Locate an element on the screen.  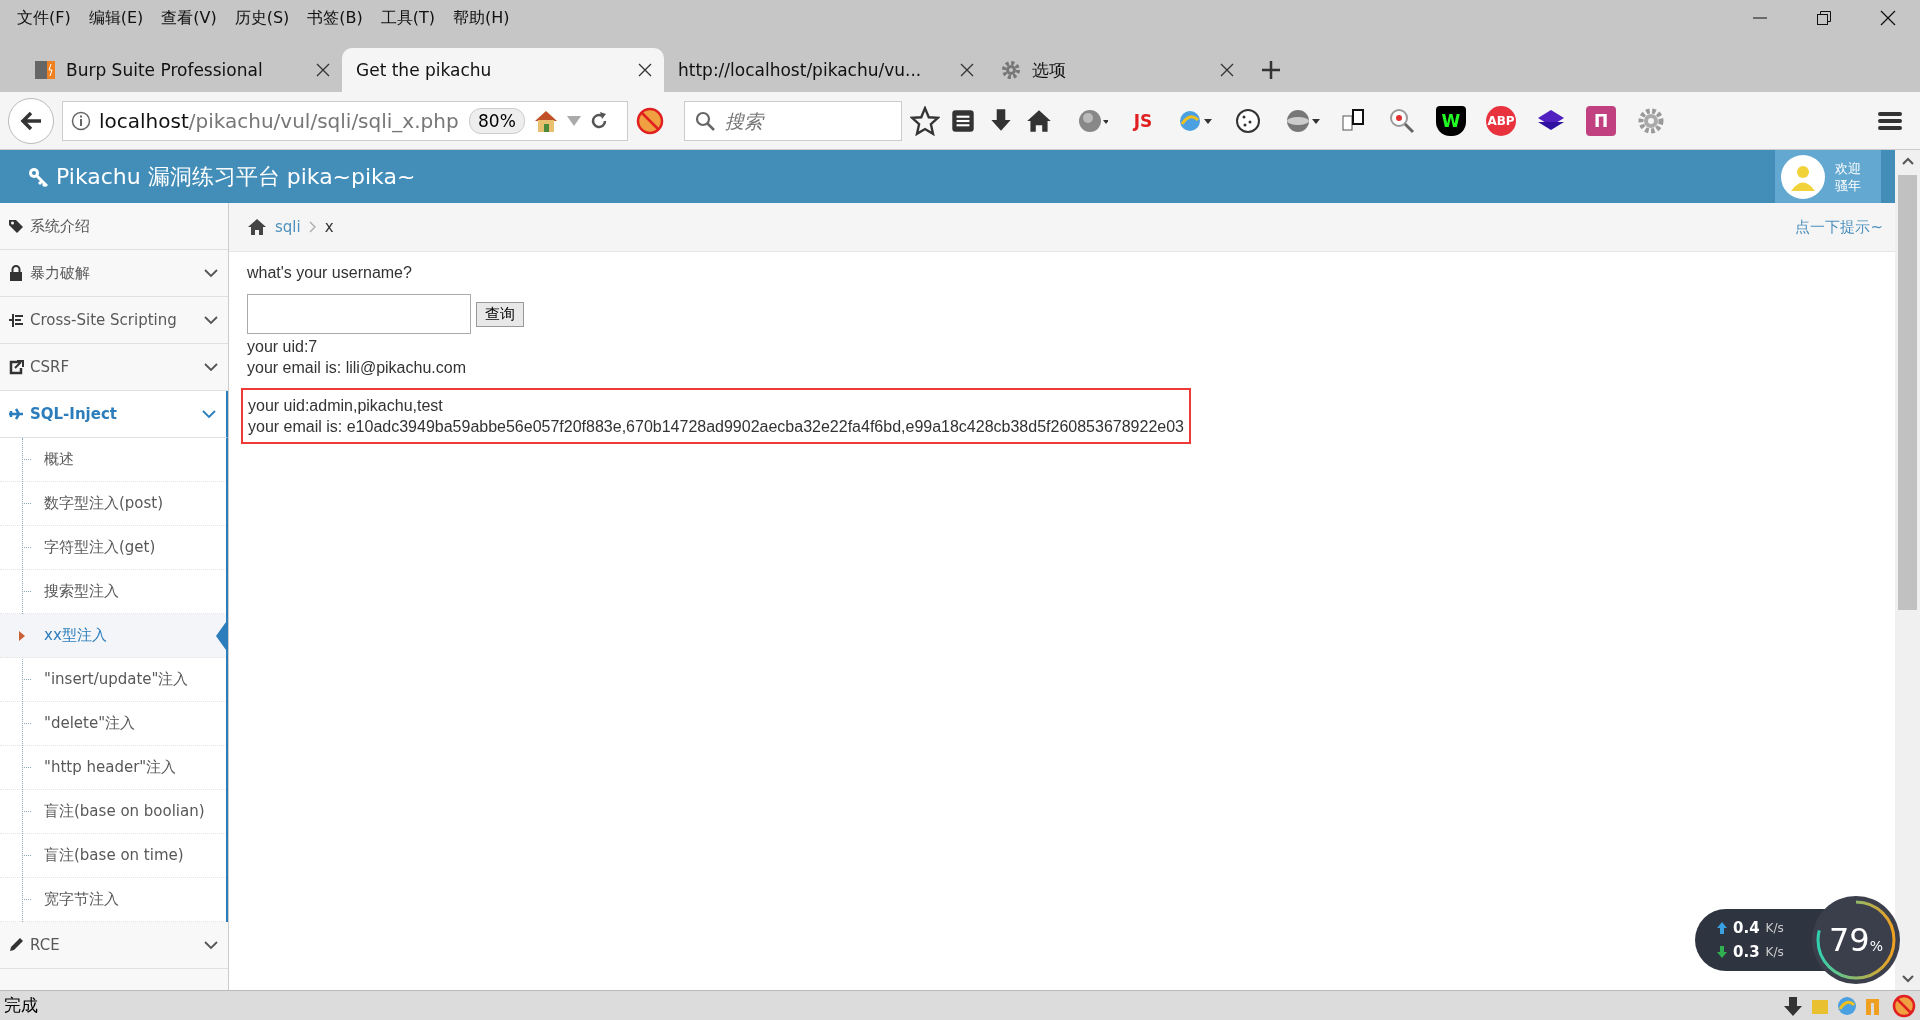
menu-item: 工具(T) is located at coordinates (408, 18).